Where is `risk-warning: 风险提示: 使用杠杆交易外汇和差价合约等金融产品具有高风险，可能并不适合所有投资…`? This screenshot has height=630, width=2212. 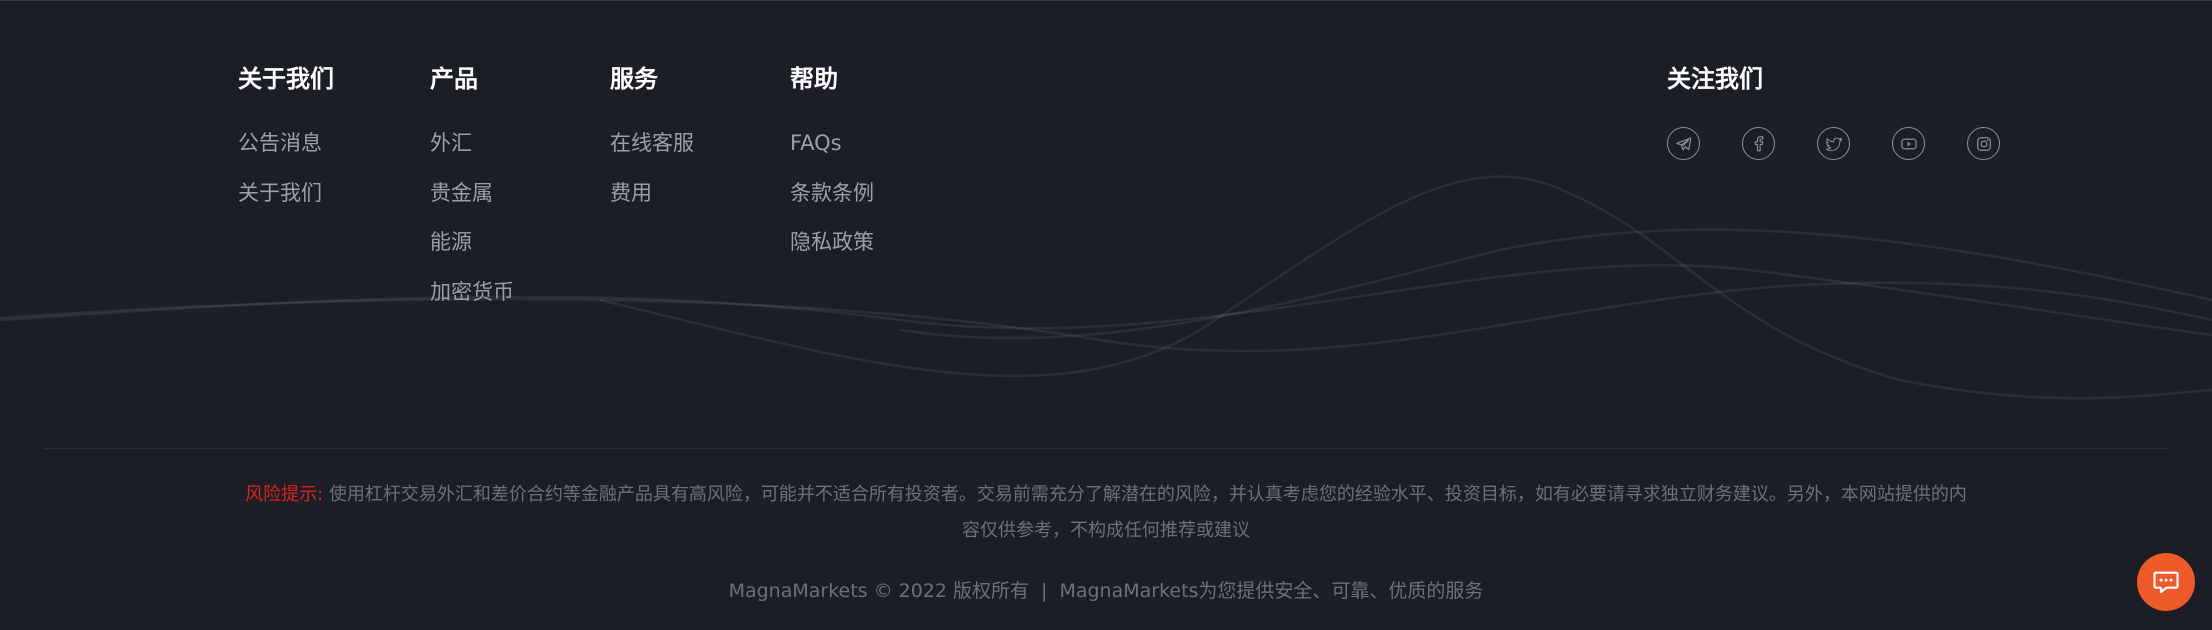
risk-warning: 风险提示: 使用杠杆交易外汇和差价合约等金融产品具有高风险，可能并不适合所有投资… is located at coordinates (1106, 513).